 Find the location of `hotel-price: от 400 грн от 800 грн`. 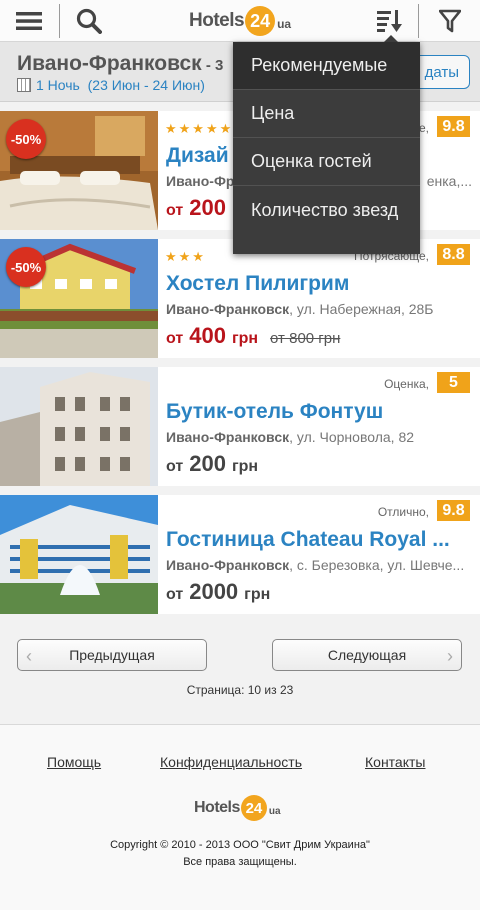

hotel-price: от 400 грн от 800 грн is located at coordinates (253, 335).